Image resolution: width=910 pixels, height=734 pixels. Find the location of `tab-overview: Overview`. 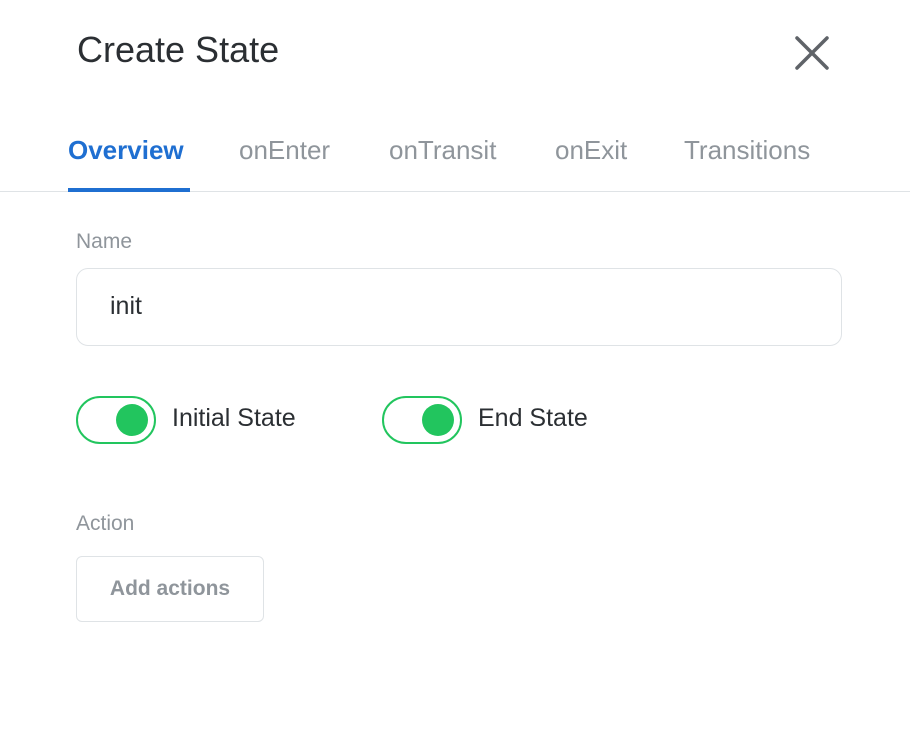

tab-overview: Overview is located at coordinates (126, 150).